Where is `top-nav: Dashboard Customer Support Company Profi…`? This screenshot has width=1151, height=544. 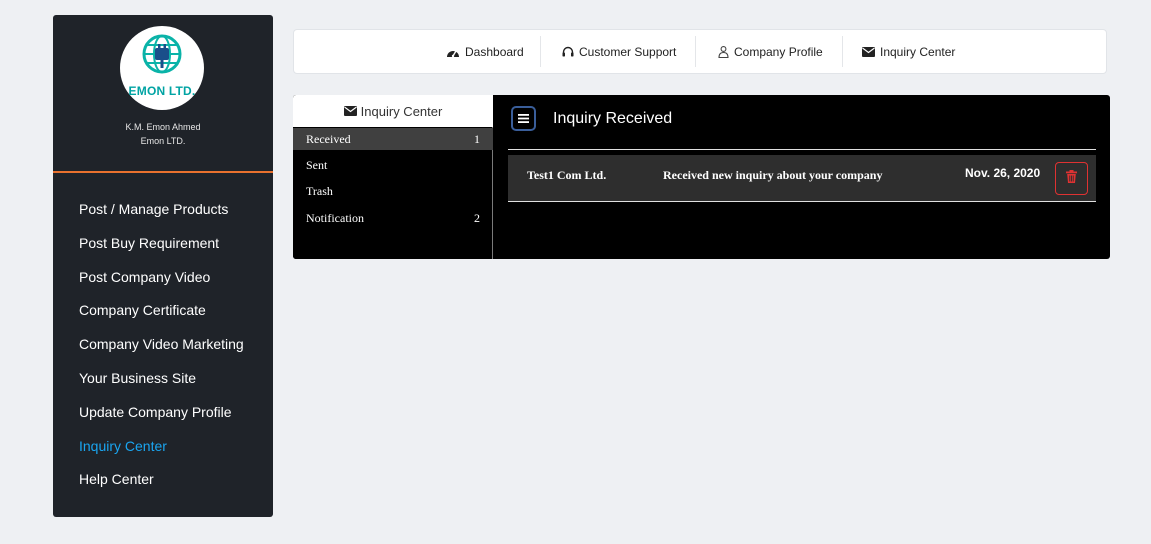 top-nav: Dashboard Customer Support Company Profi… is located at coordinates (700, 51).